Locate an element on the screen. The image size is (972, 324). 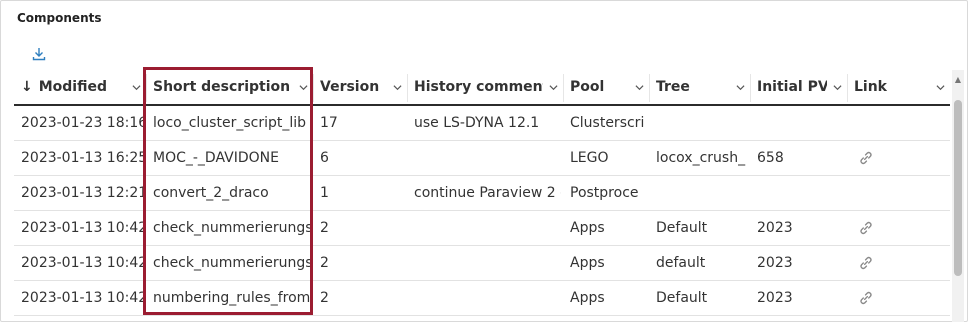
column-header-label: Tree is located at coordinates (673, 87).